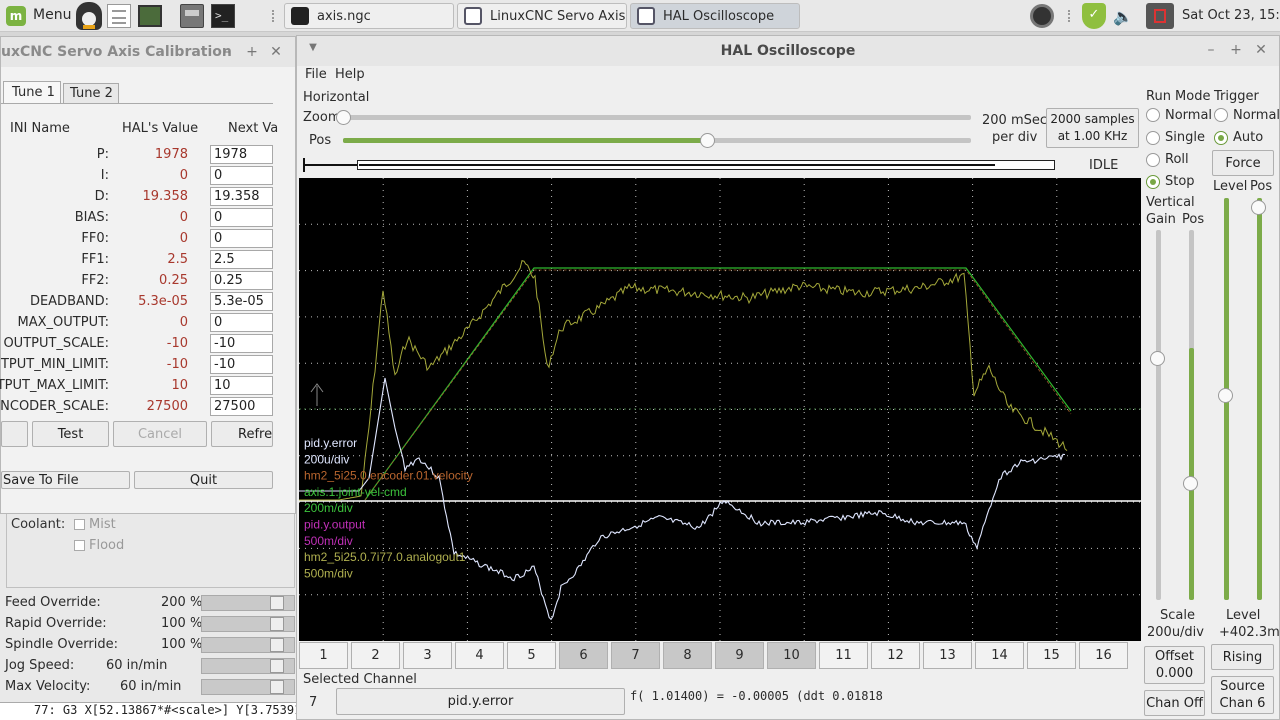 The image size is (1280, 720). What do you see at coordinates (788, 51) in the screenshot?
I see `scope-titlebar: HAL Oscilloscope` at bounding box center [788, 51].